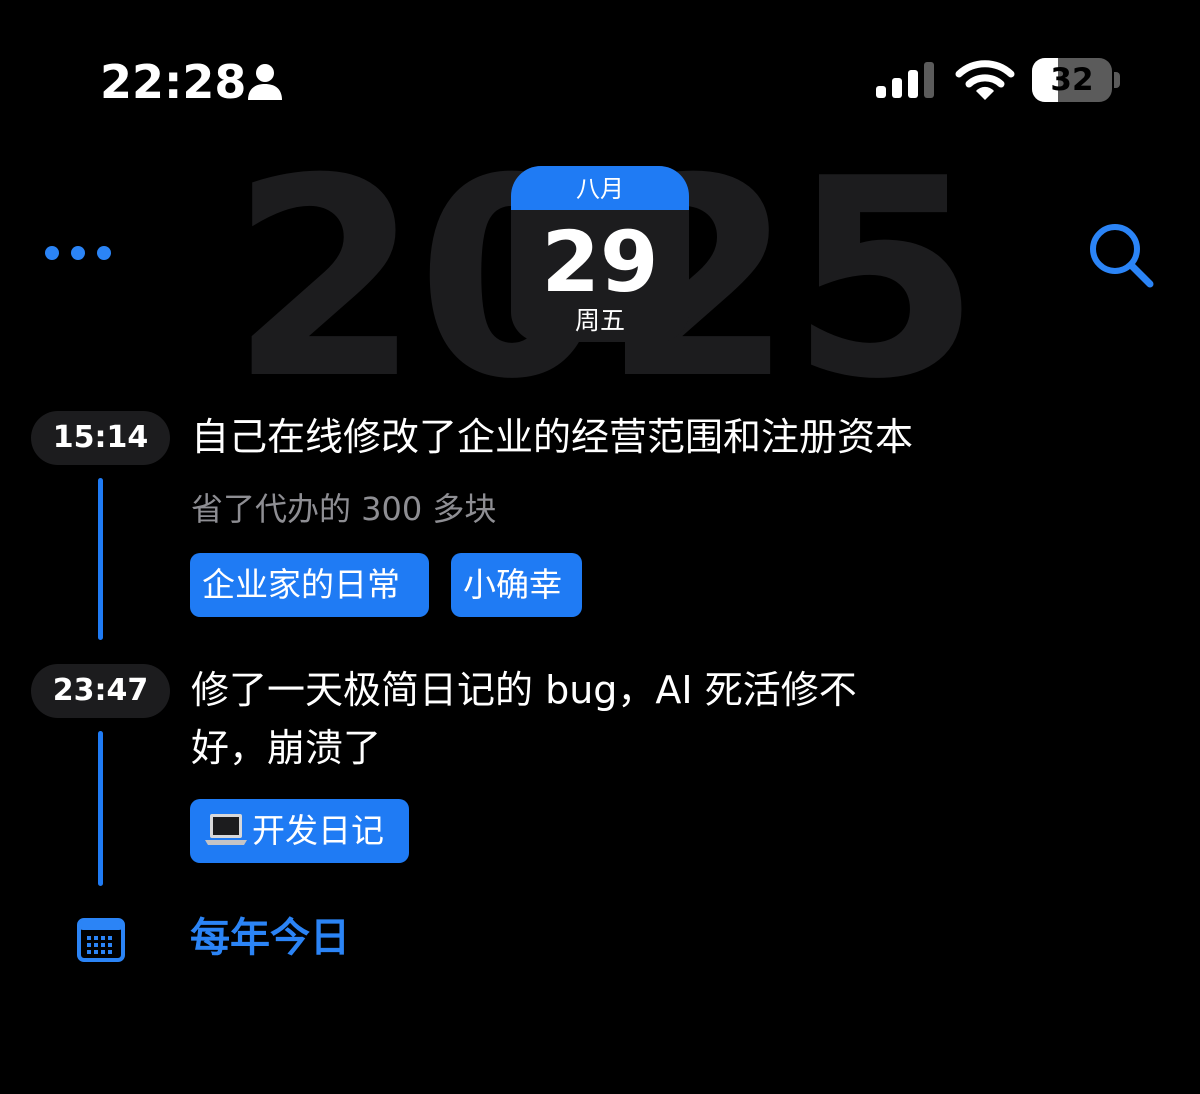  I want to click on entry-title: 自己在线修改了企业的经营范围和注册资本, so click(671, 437).